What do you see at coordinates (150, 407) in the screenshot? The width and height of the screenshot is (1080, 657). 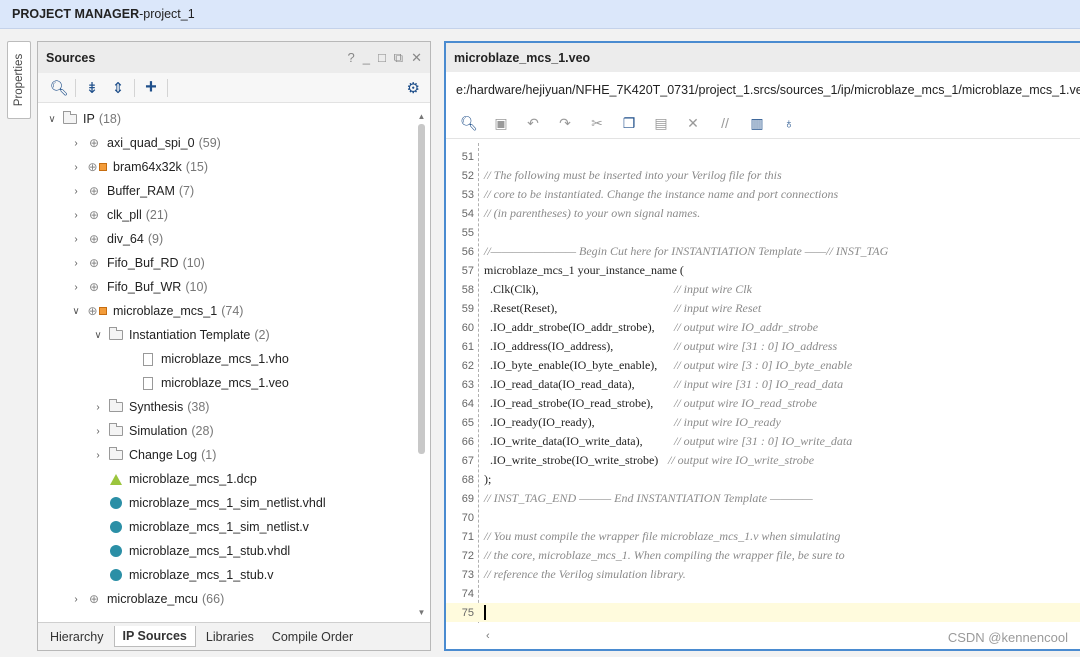 I see `tree-item: › Synthesis (38)` at bounding box center [150, 407].